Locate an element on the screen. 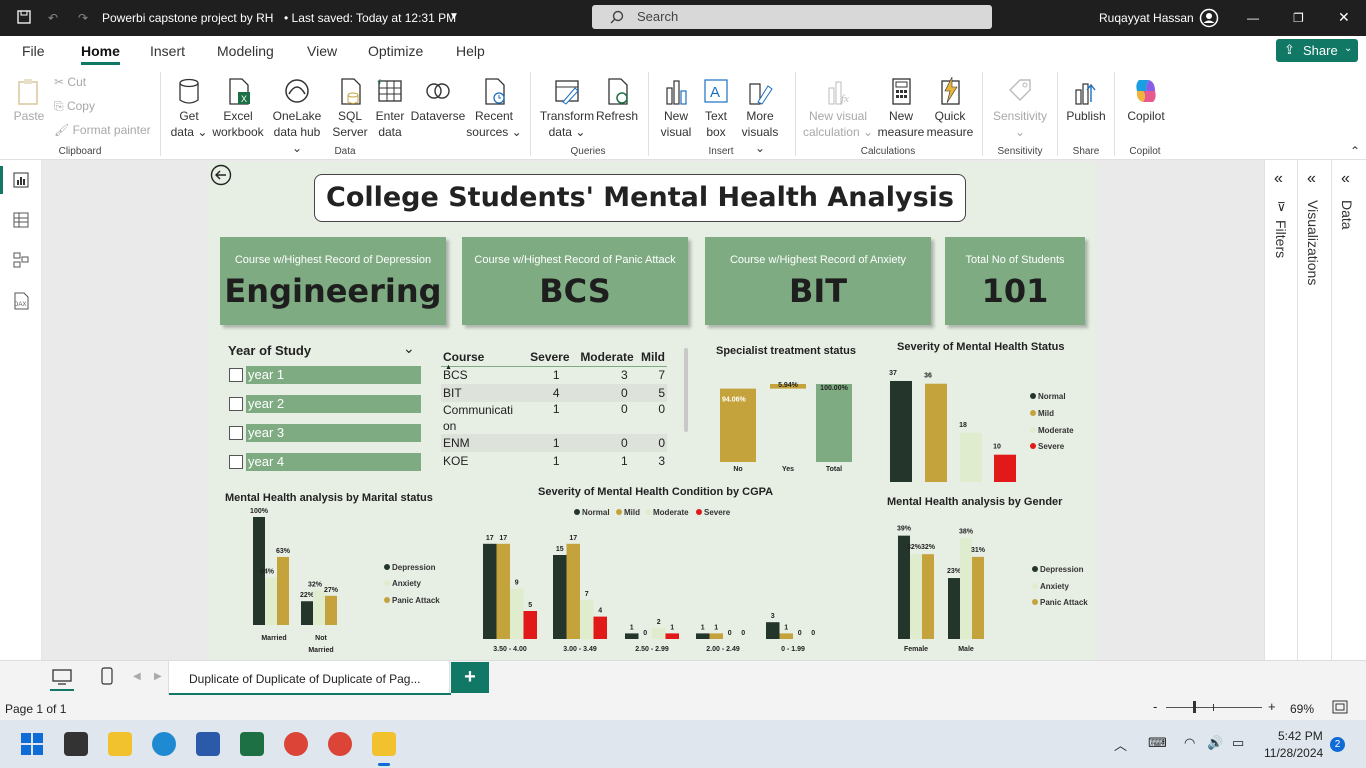 This screenshot has width=1366, height=768. text-box-button: A Text box is located at coordinates (716, 108).